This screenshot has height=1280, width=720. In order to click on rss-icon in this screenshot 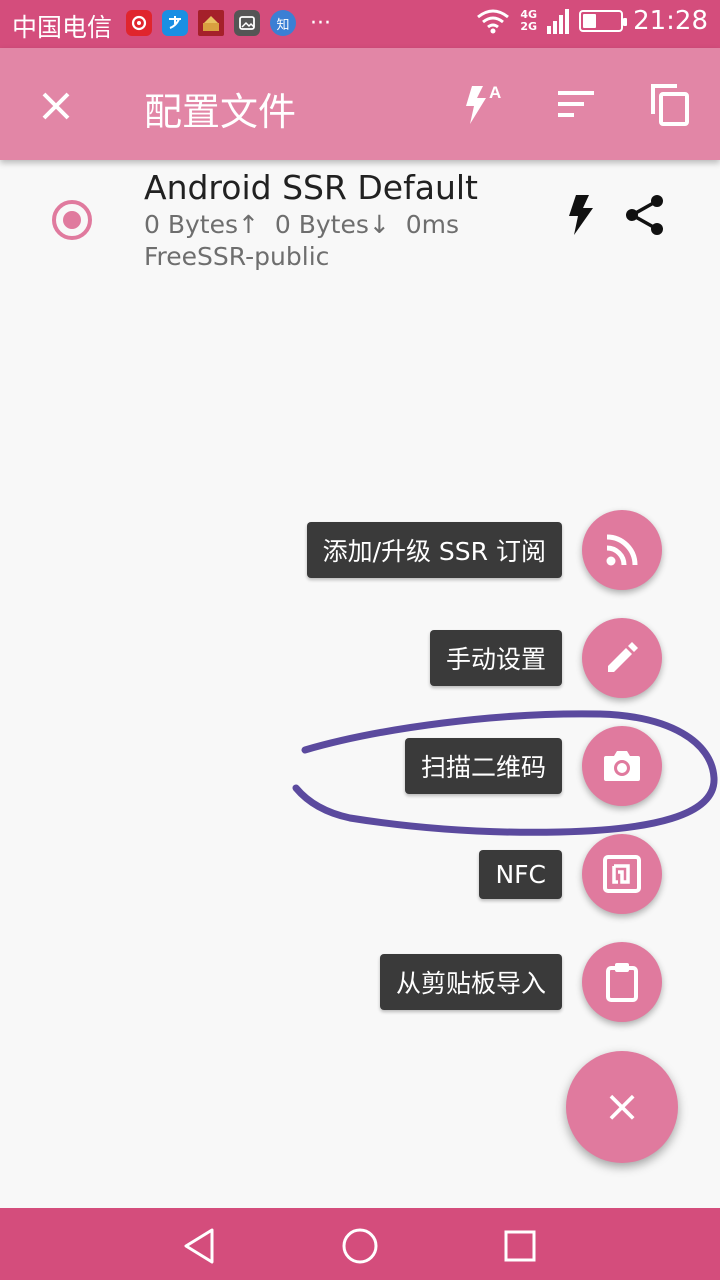, I will do `click(622, 550)`.